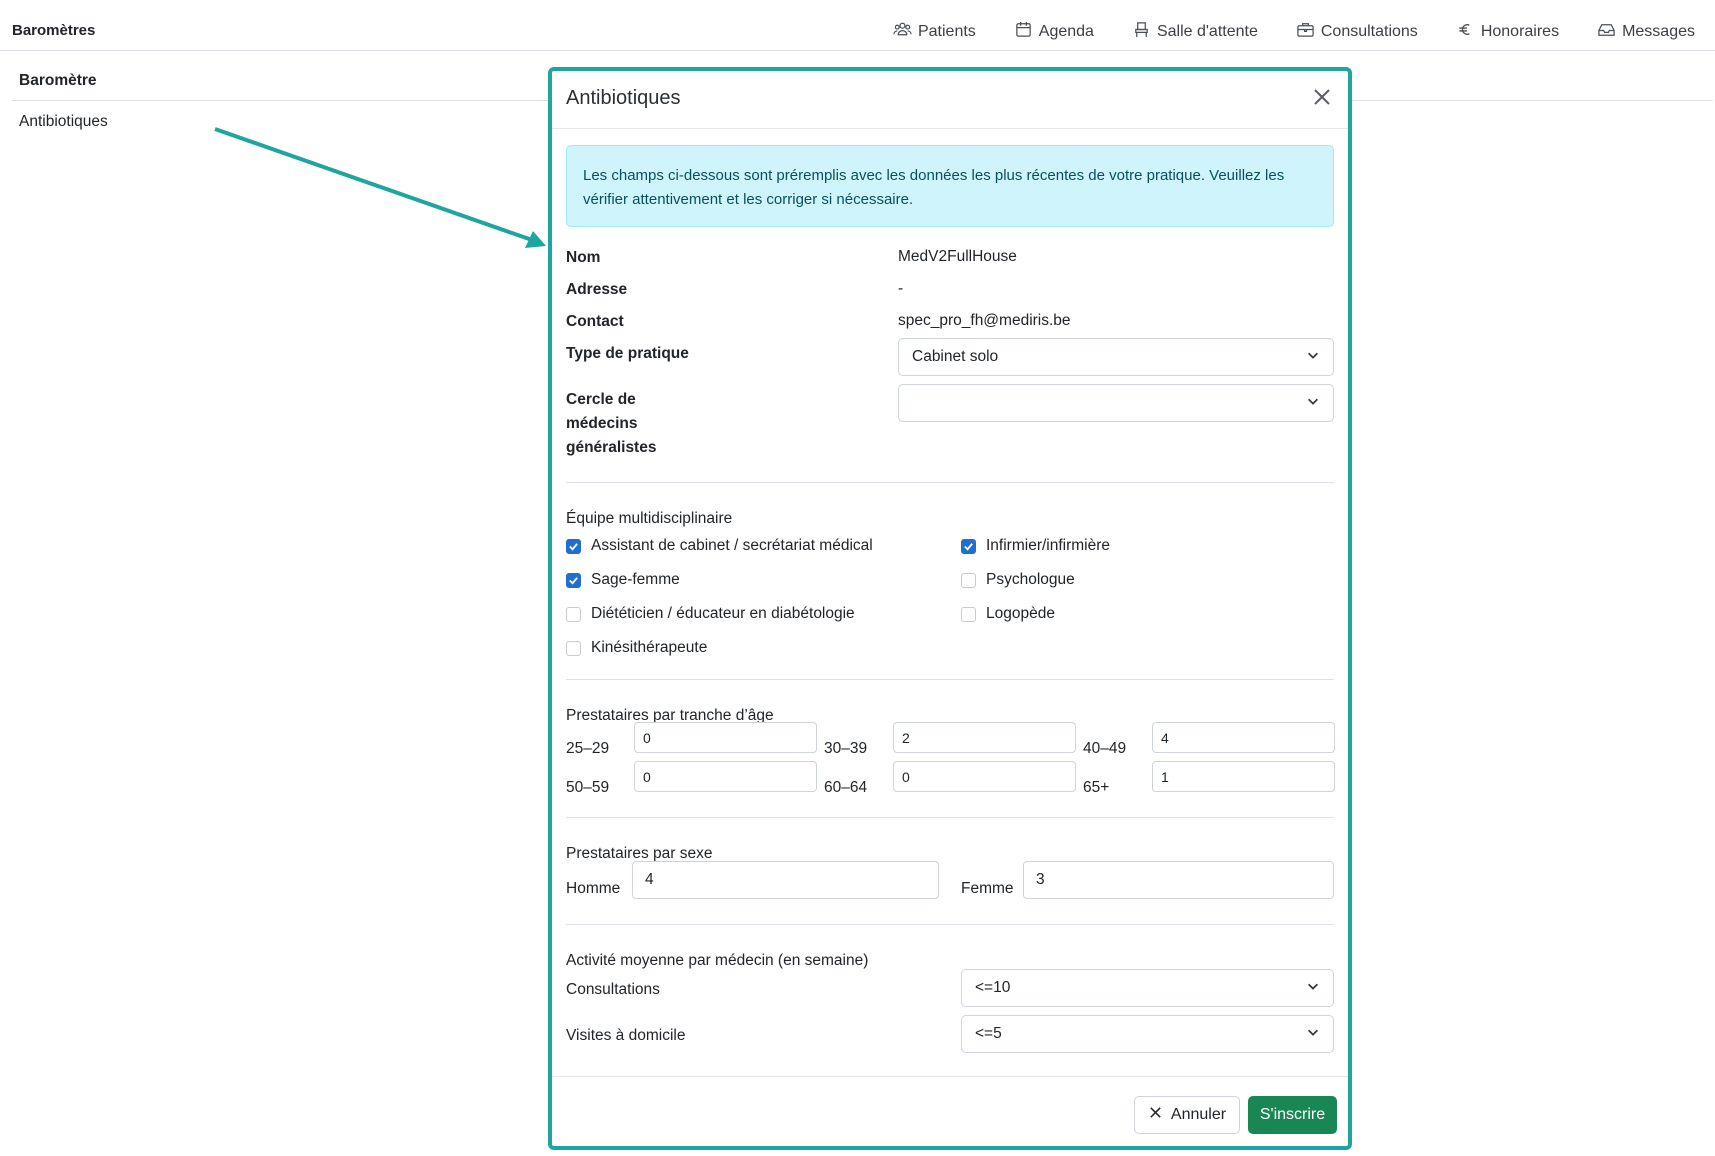 This screenshot has height=1156, width=1715. I want to click on users-icon, so click(902, 32).